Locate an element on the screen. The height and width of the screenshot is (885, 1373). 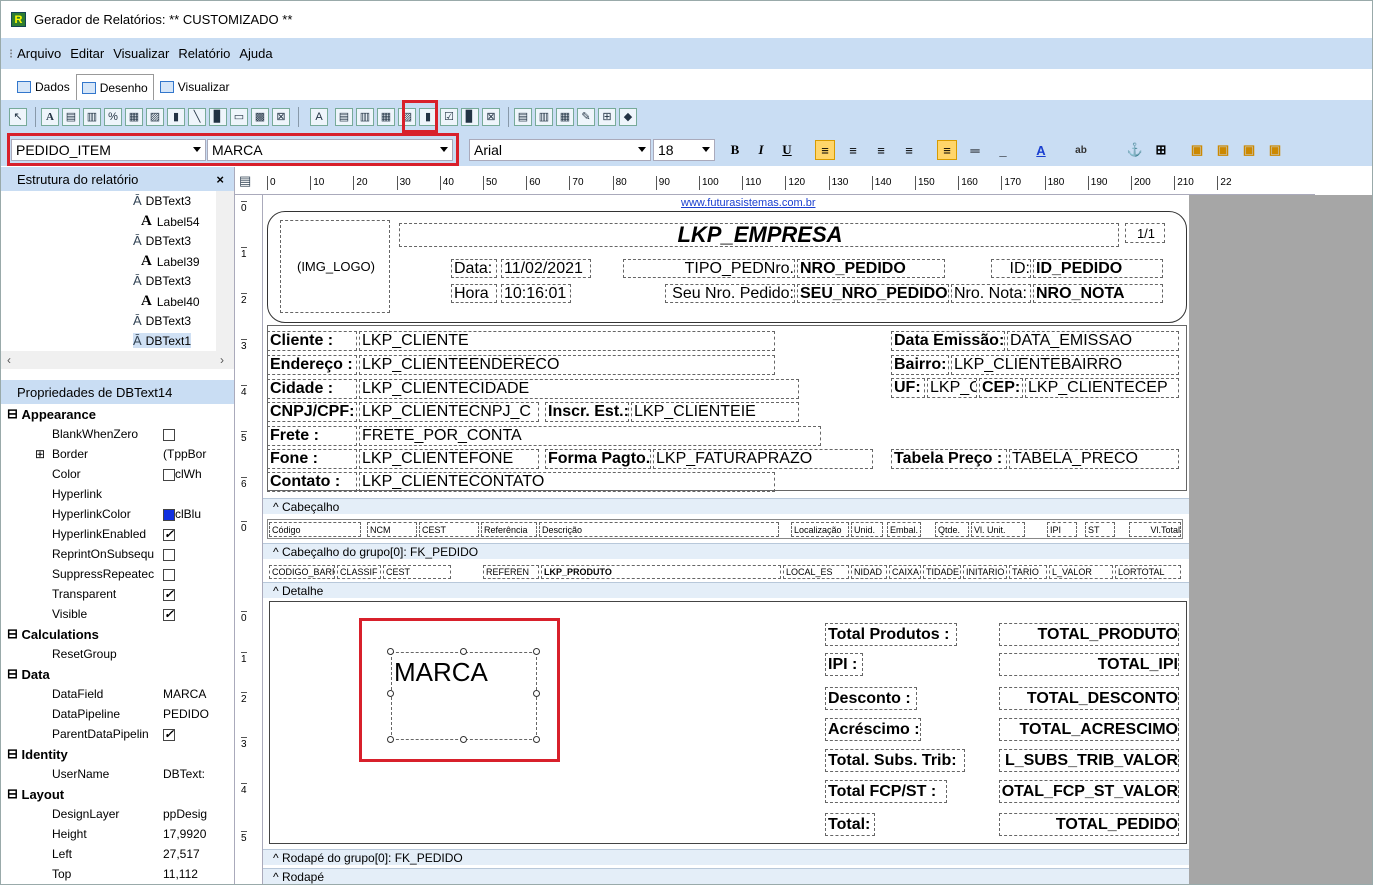
prop-row: HyperlinkEnabled is located at coordinates (117, 534).